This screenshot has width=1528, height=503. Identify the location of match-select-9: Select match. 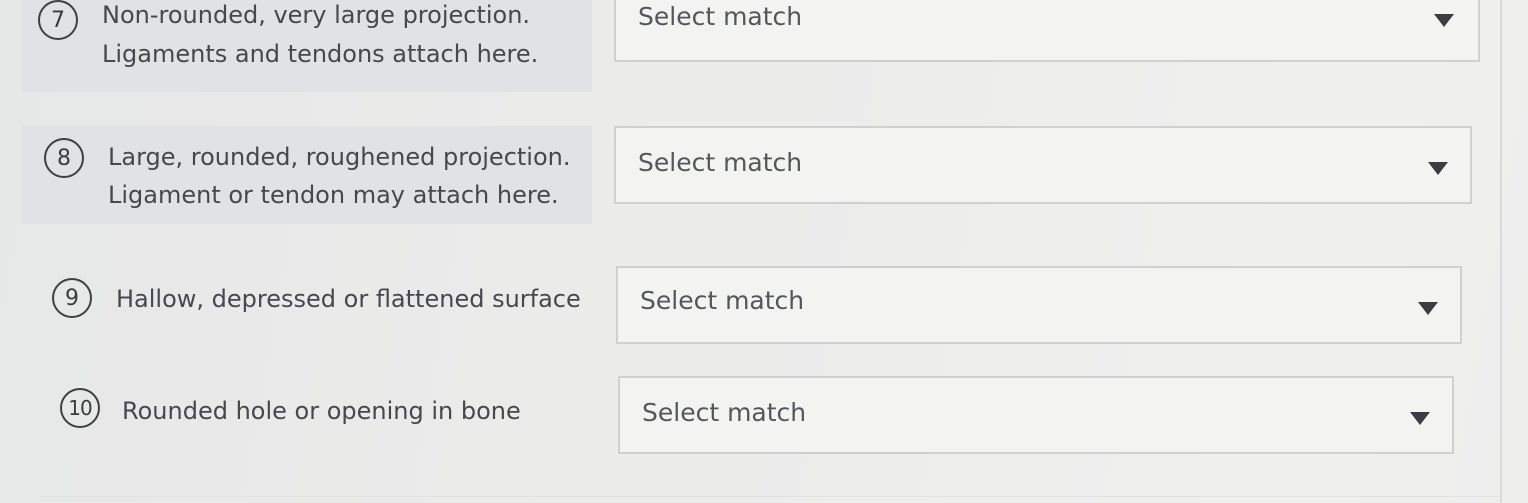
(1039, 305).